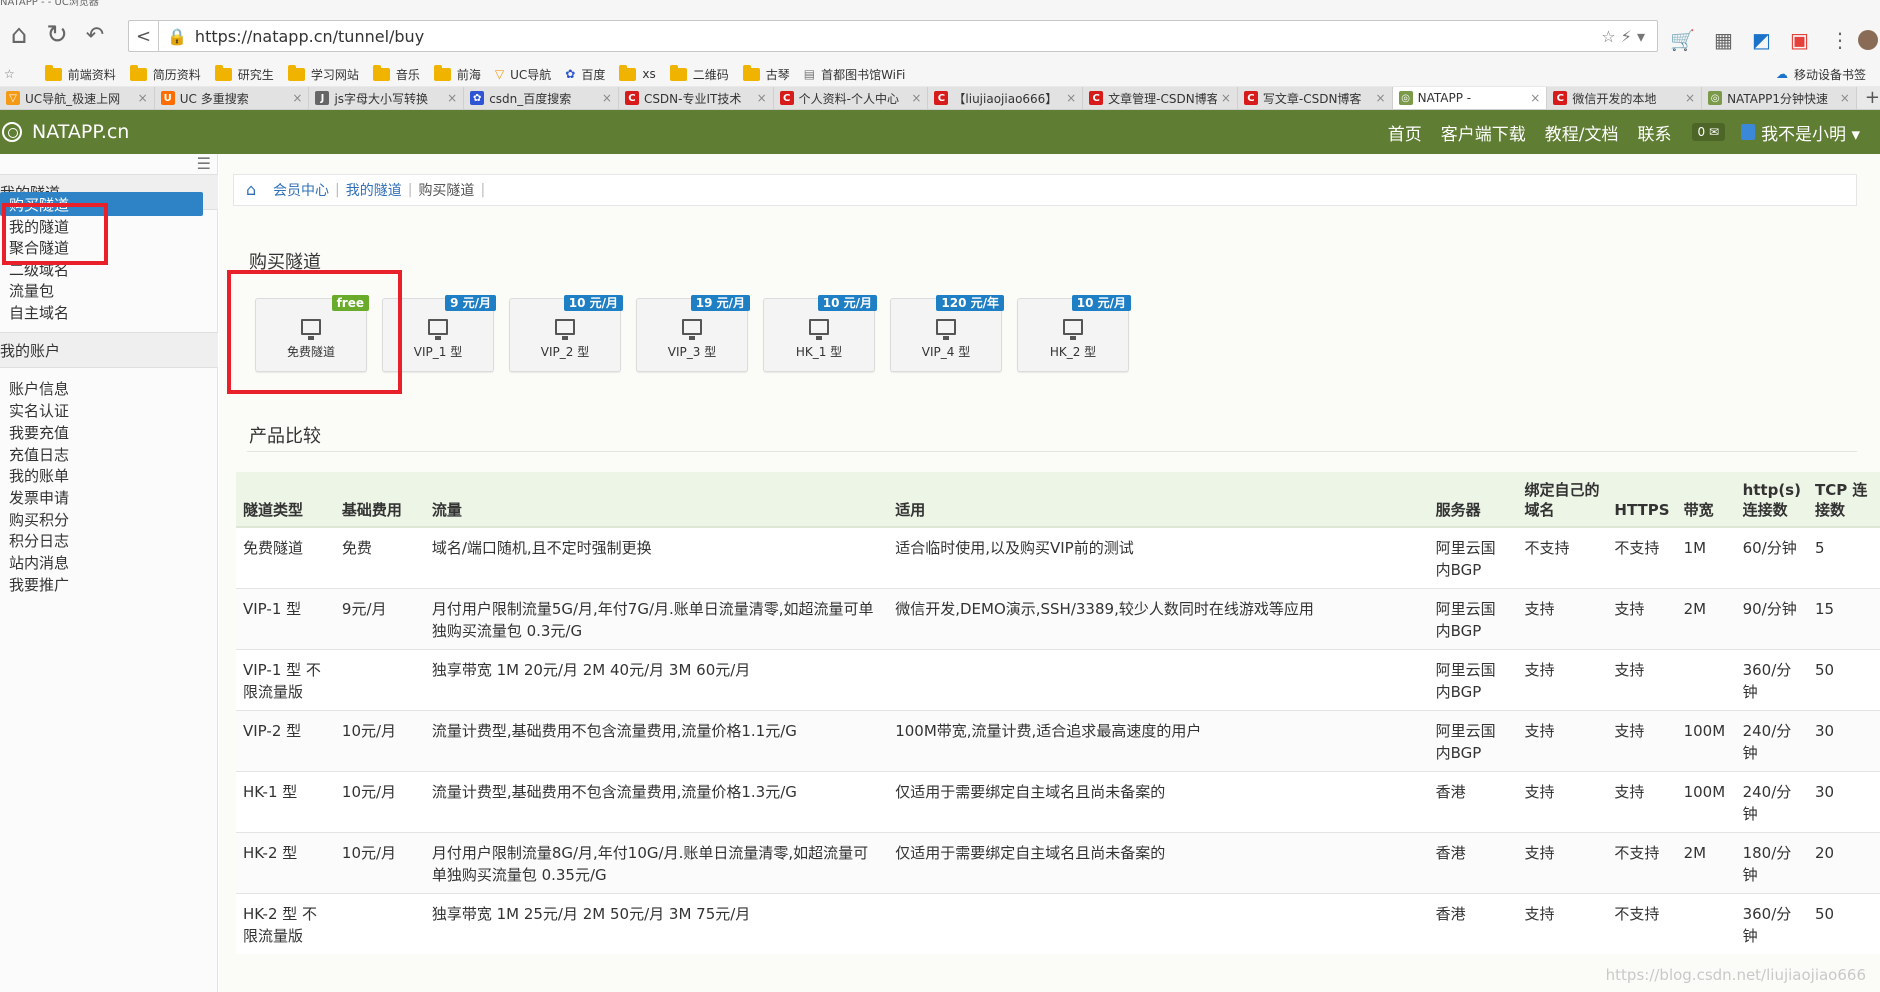 The width and height of the screenshot is (1880, 992). I want to click on top-nav: 首页 客户端下载 教程/文档 联系 0 ✉ 我不是小明 ▾, so click(1614, 132).